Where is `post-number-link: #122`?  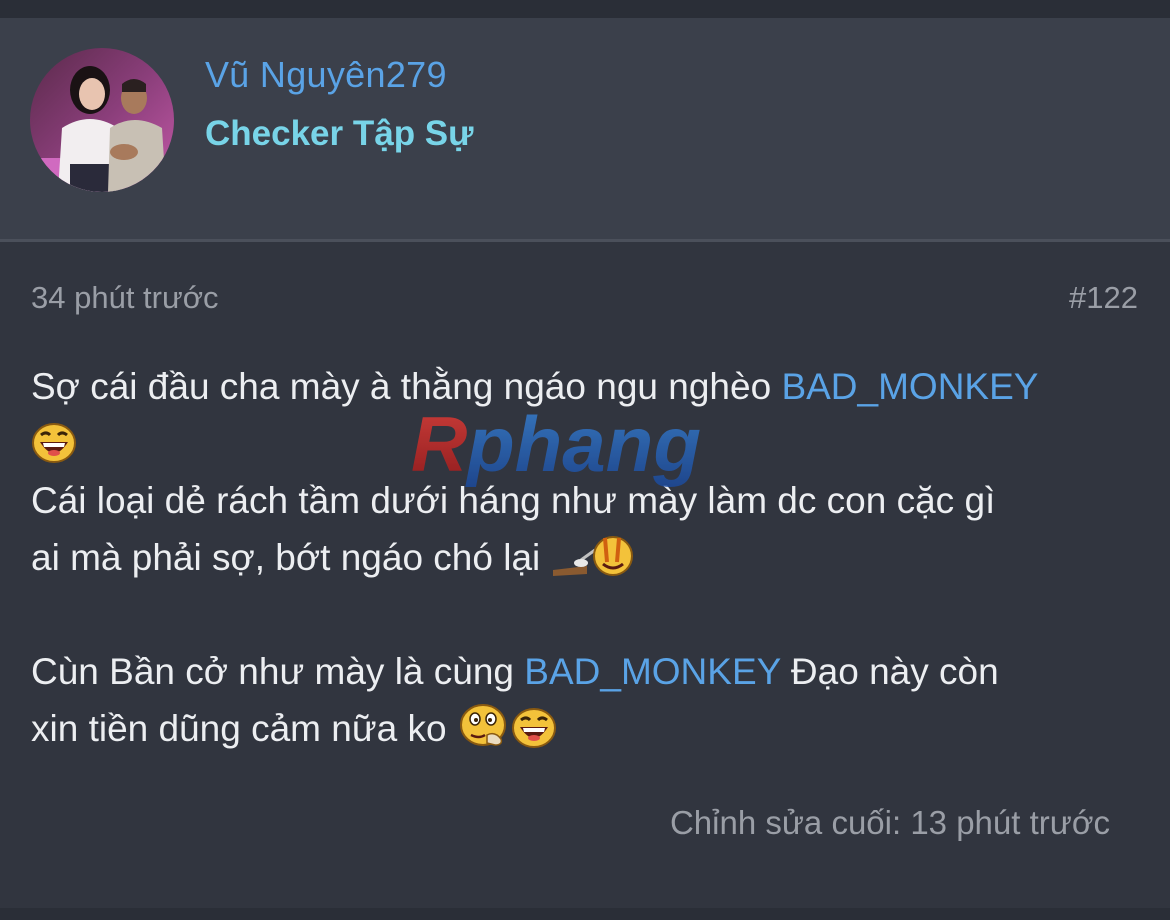
post-number-link: #122 is located at coordinates (1103, 298).